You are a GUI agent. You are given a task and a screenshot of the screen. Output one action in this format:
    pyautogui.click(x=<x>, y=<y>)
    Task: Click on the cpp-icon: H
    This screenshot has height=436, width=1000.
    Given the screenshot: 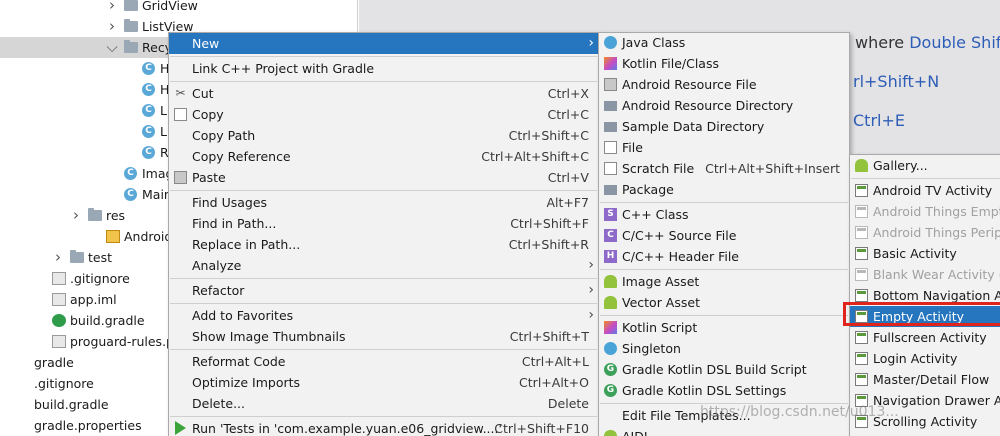 What is the action you would take?
    pyautogui.click(x=610, y=256)
    